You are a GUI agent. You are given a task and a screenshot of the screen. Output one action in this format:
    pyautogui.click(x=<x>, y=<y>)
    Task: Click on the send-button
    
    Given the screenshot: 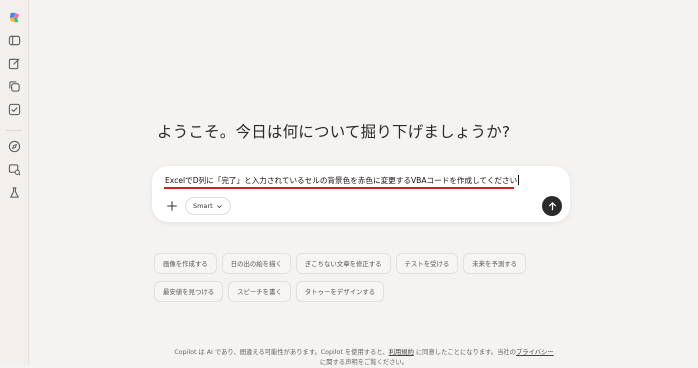 What is the action you would take?
    pyautogui.click(x=552, y=206)
    